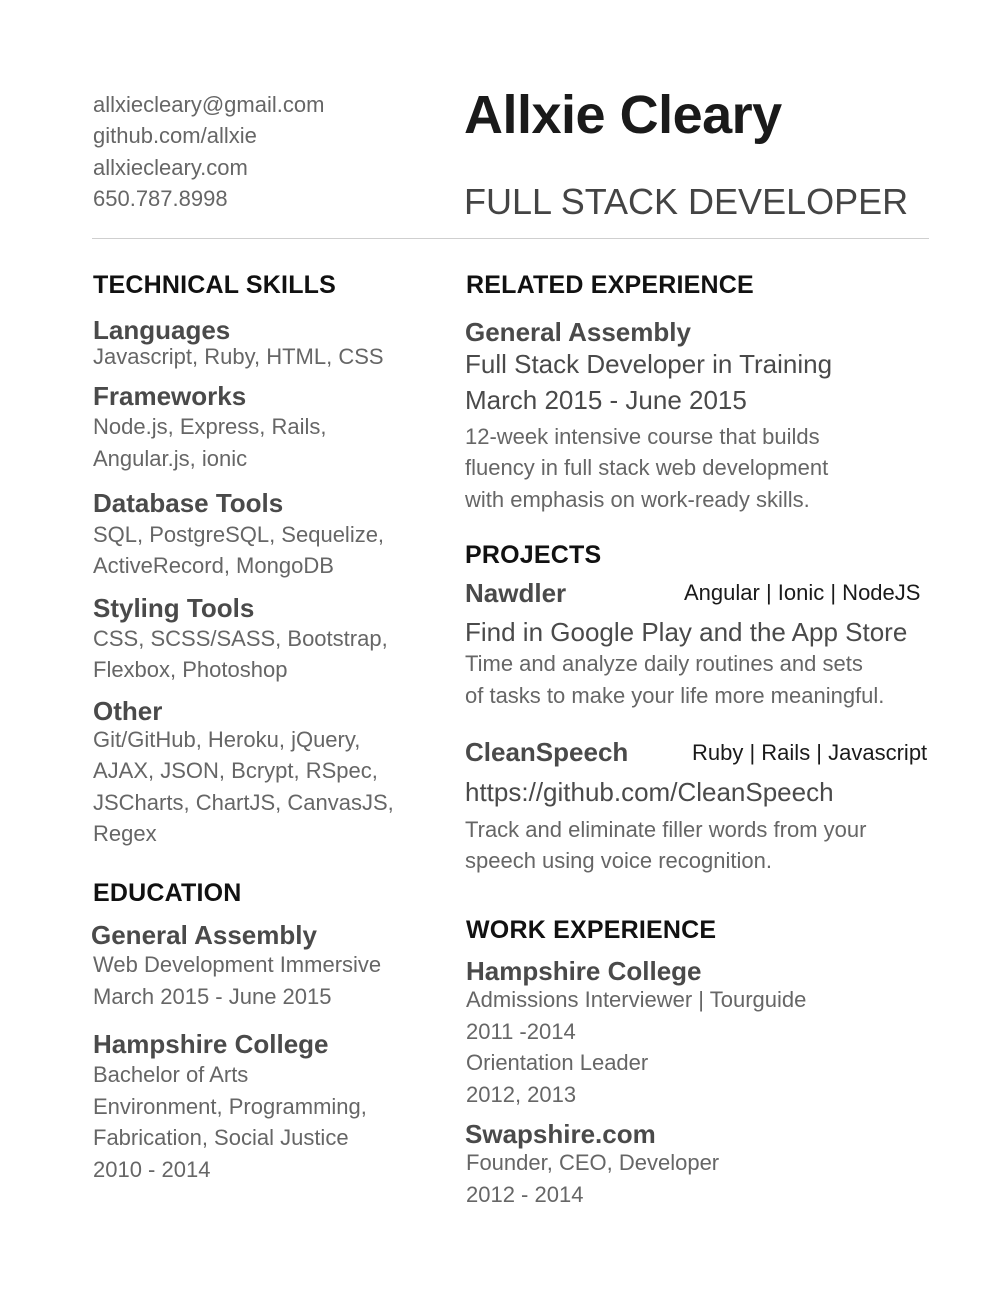 This screenshot has height=1299, width=1004. What do you see at coordinates (664, 663) in the screenshot?
I see `project-desc-line: Time and analyze daily routines and sets` at bounding box center [664, 663].